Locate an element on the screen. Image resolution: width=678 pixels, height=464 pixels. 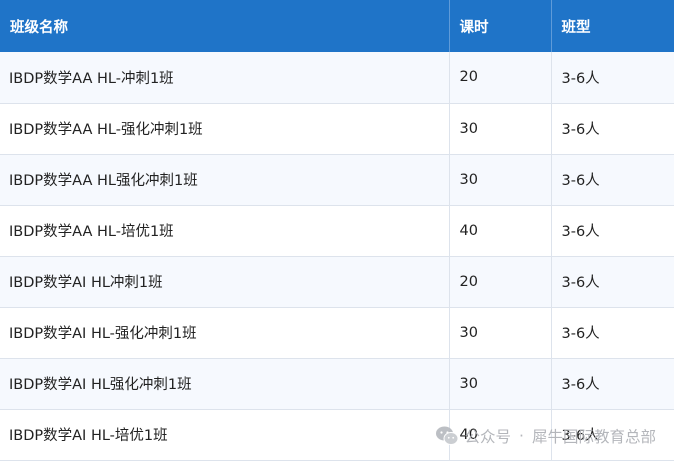
class-name-cell: IBDP数学AI HL-培优1班 is located at coordinates (225, 435).